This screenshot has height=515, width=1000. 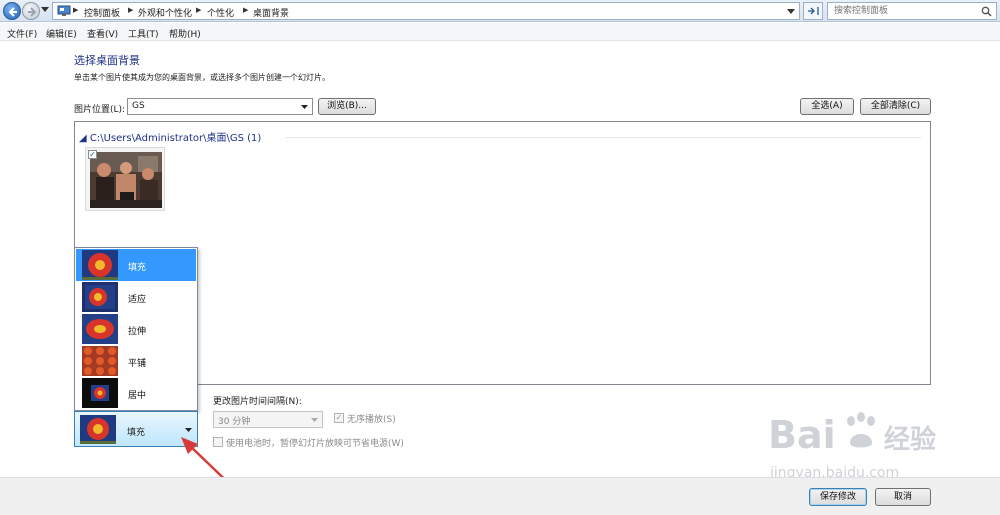 I want to click on save-changes-button: 保存修改, so click(x=838, y=497).